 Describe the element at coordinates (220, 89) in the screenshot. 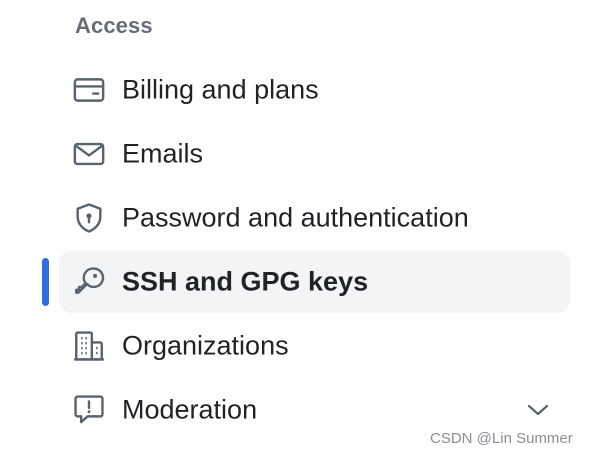

I see `sidebar-item-label: Billing and plans` at that location.